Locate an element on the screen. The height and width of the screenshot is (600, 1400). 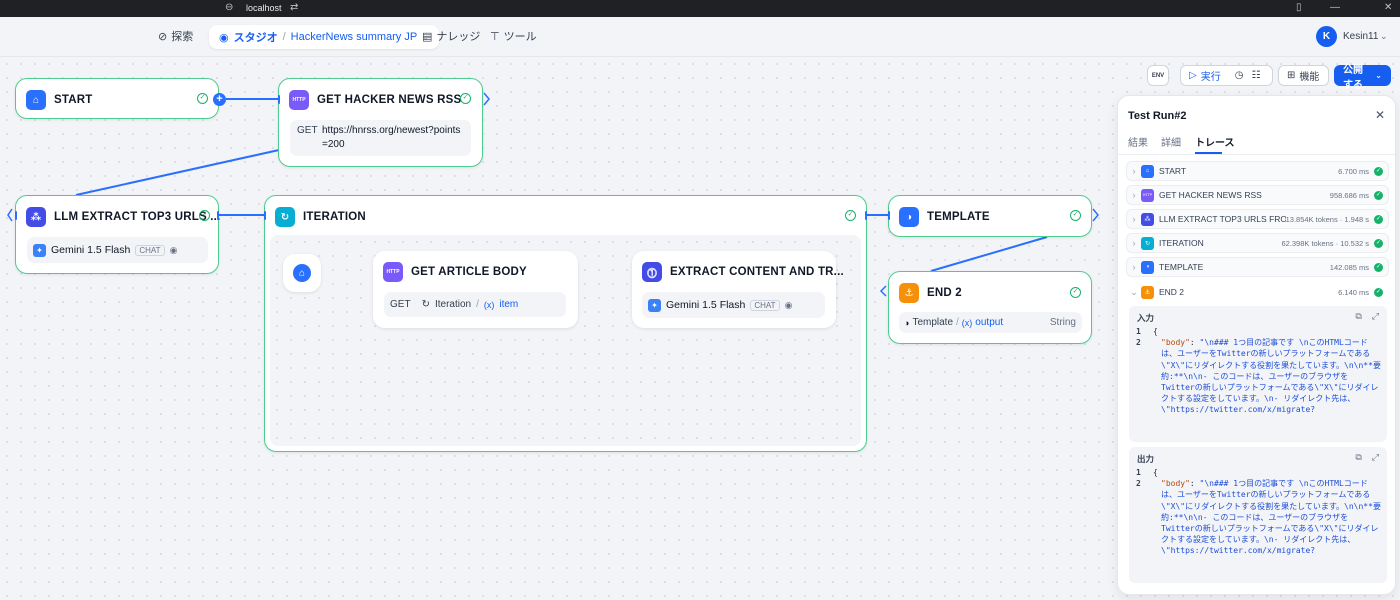
panel-title: Test Run#2 is located at coordinates (1157, 116).